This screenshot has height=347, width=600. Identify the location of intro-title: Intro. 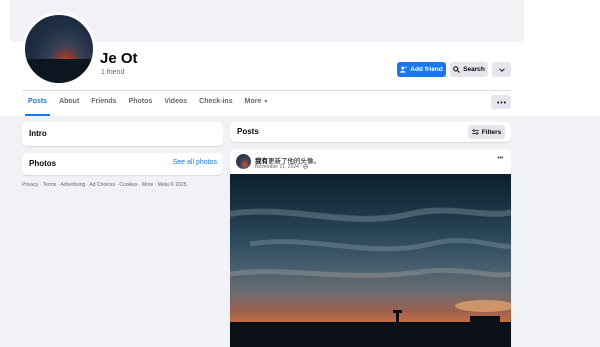
(38, 133).